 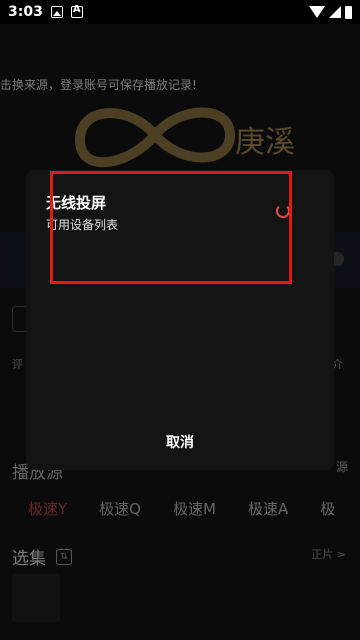 I want to click on wifi-icon, so click(x=317, y=12).